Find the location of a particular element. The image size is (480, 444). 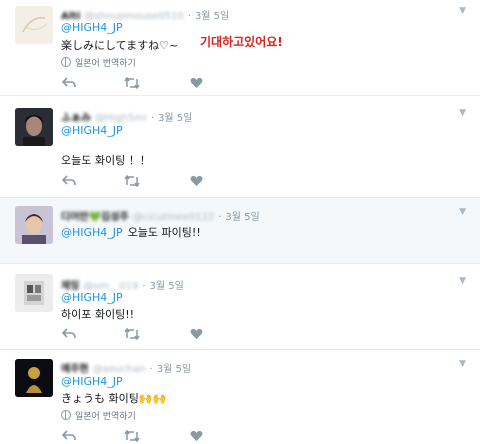

tweet-text: 하이포 화이팅!! is located at coordinates (98, 314).